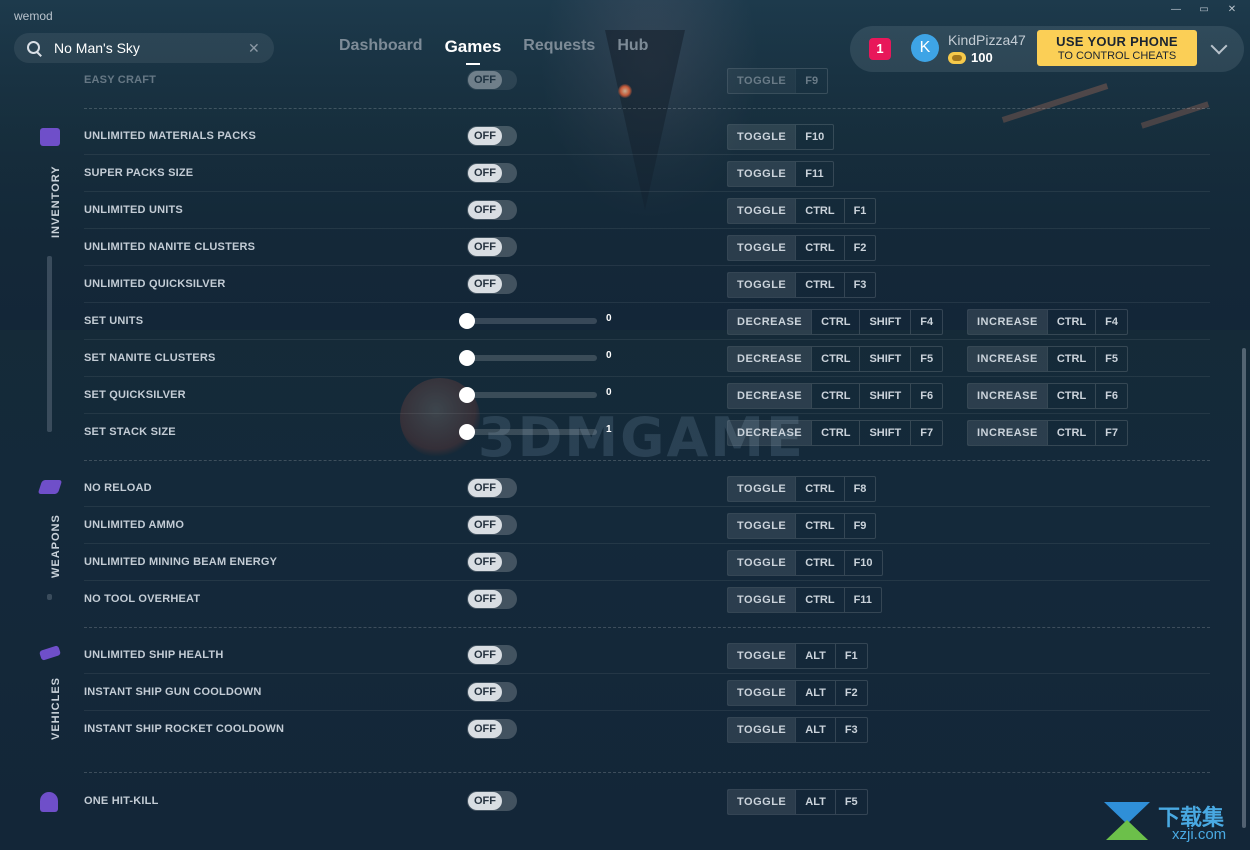 The width and height of the screenshot is (1250, 850). Describe the element at coordinates (781, 137) in the screenshot. I see `hotkey-toggle: TOGGLE F10` at that location.